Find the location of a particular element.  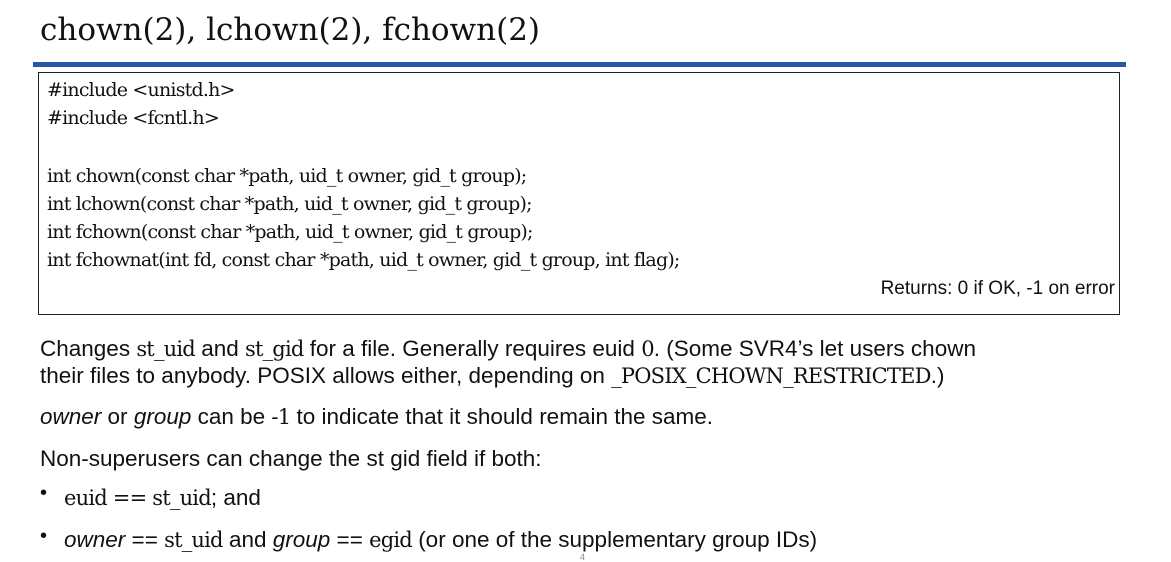

text-run: Changes is located at coordinates (88, 348).